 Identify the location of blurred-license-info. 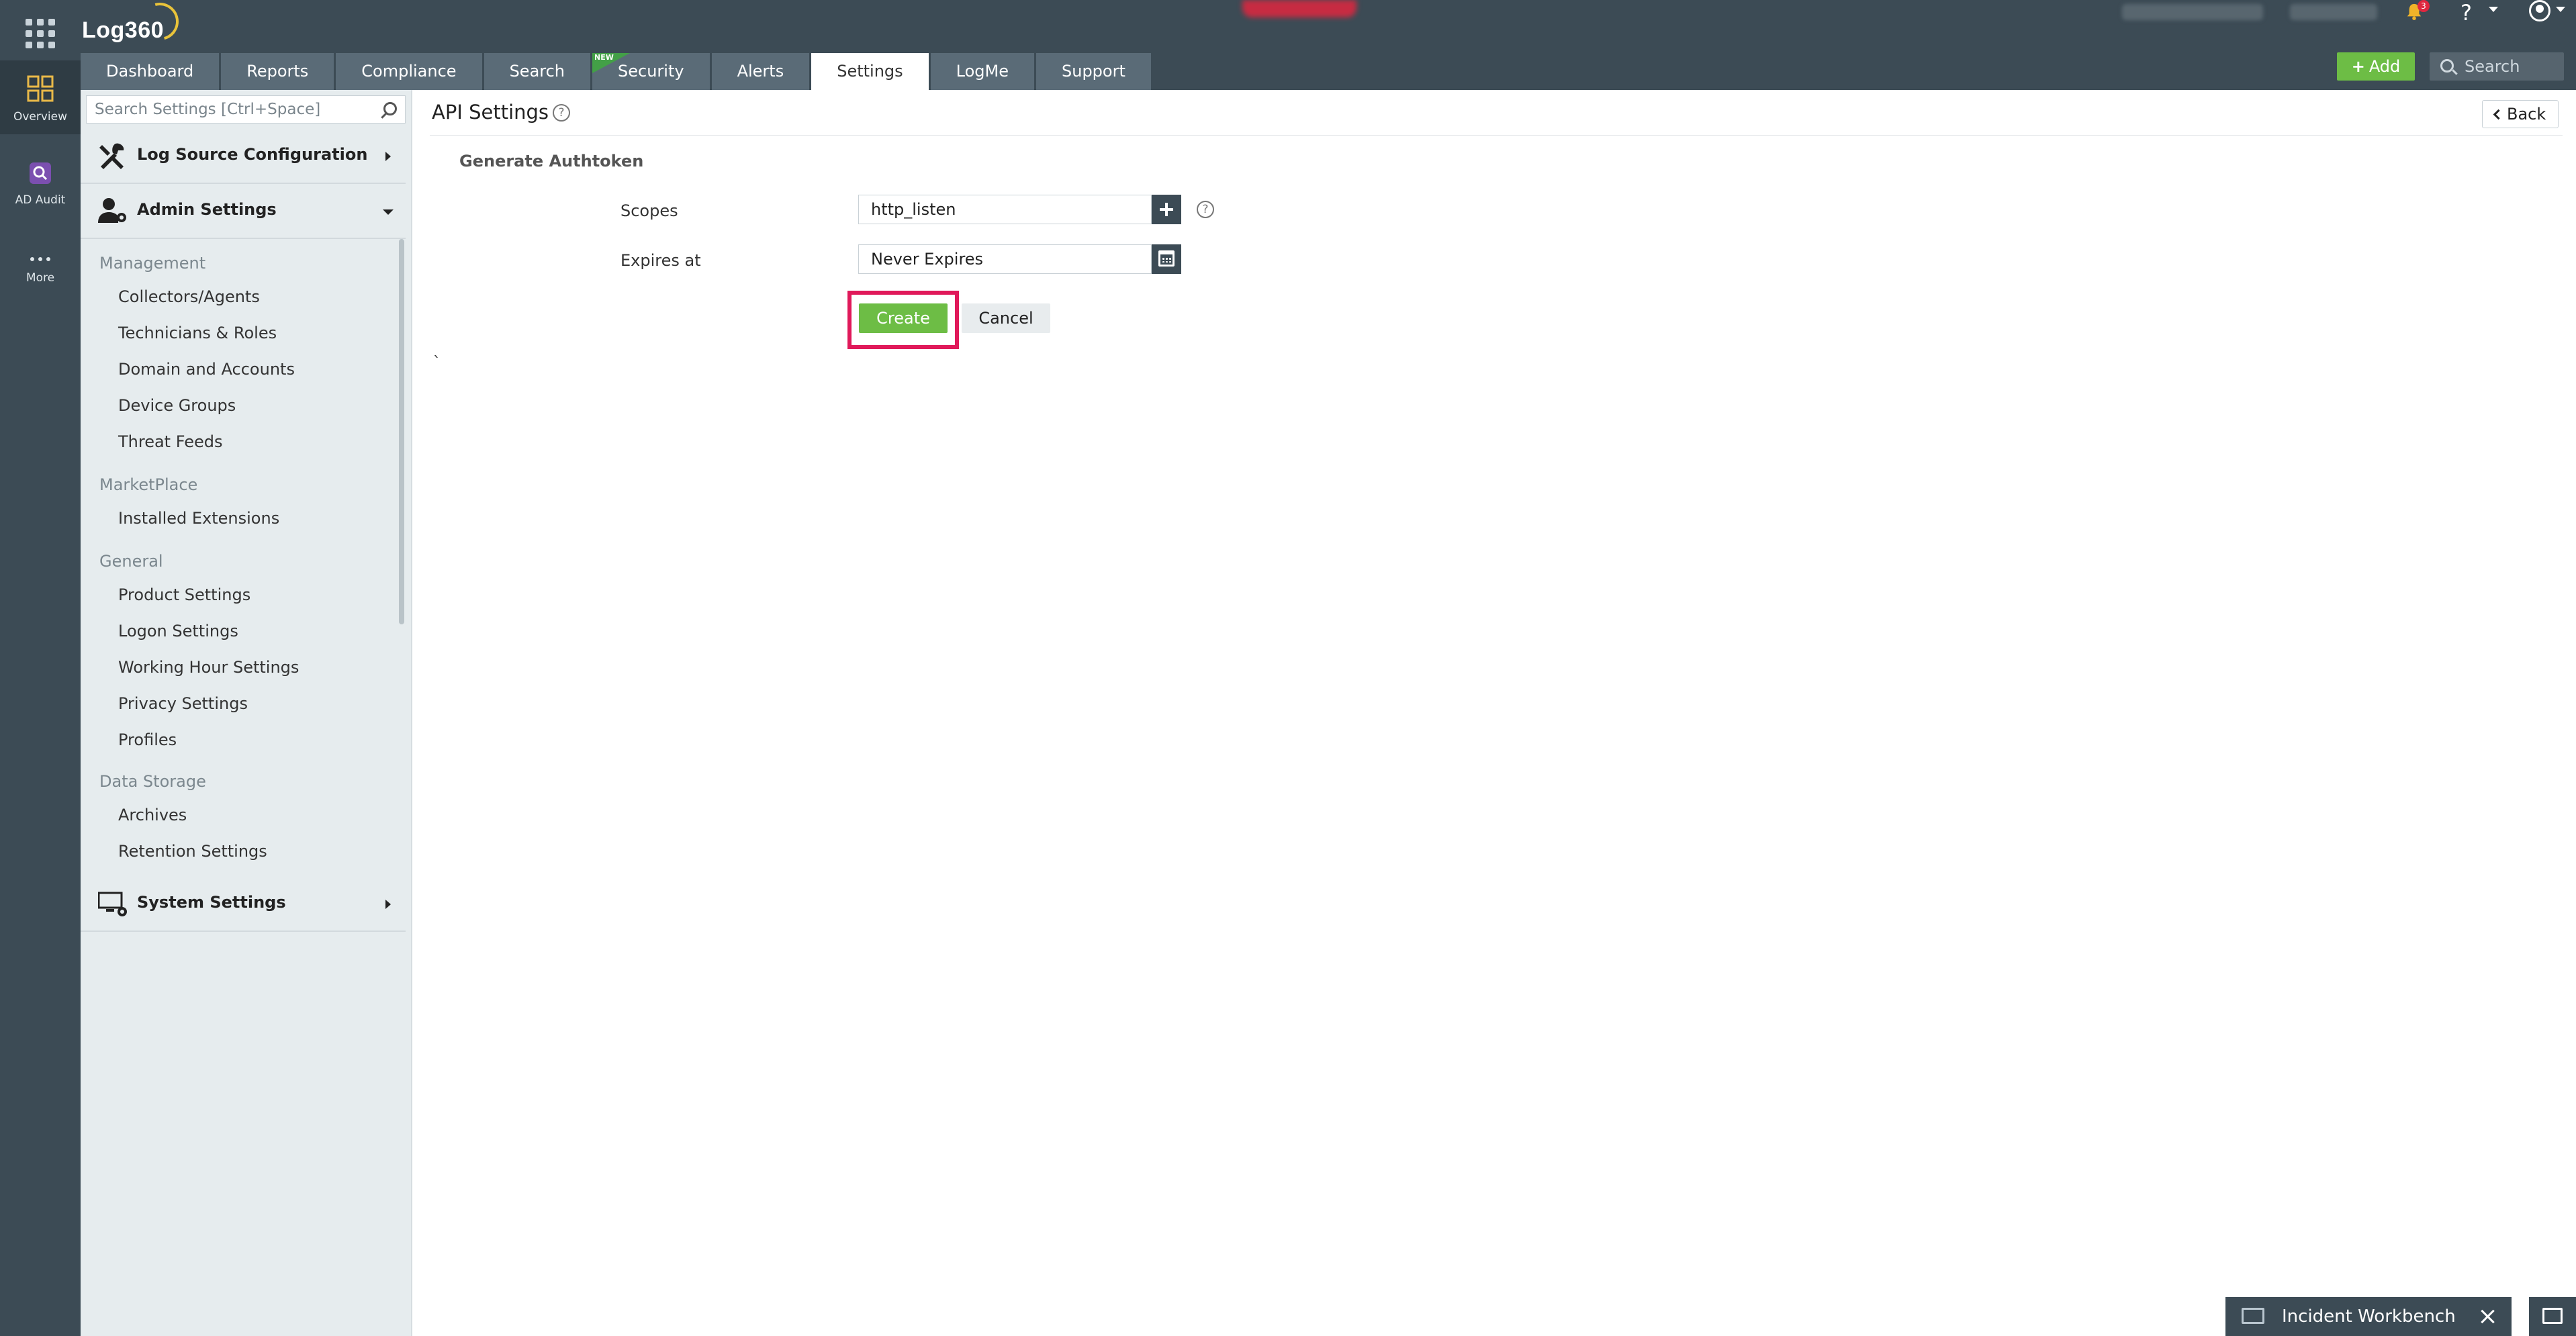
(2333, 12).